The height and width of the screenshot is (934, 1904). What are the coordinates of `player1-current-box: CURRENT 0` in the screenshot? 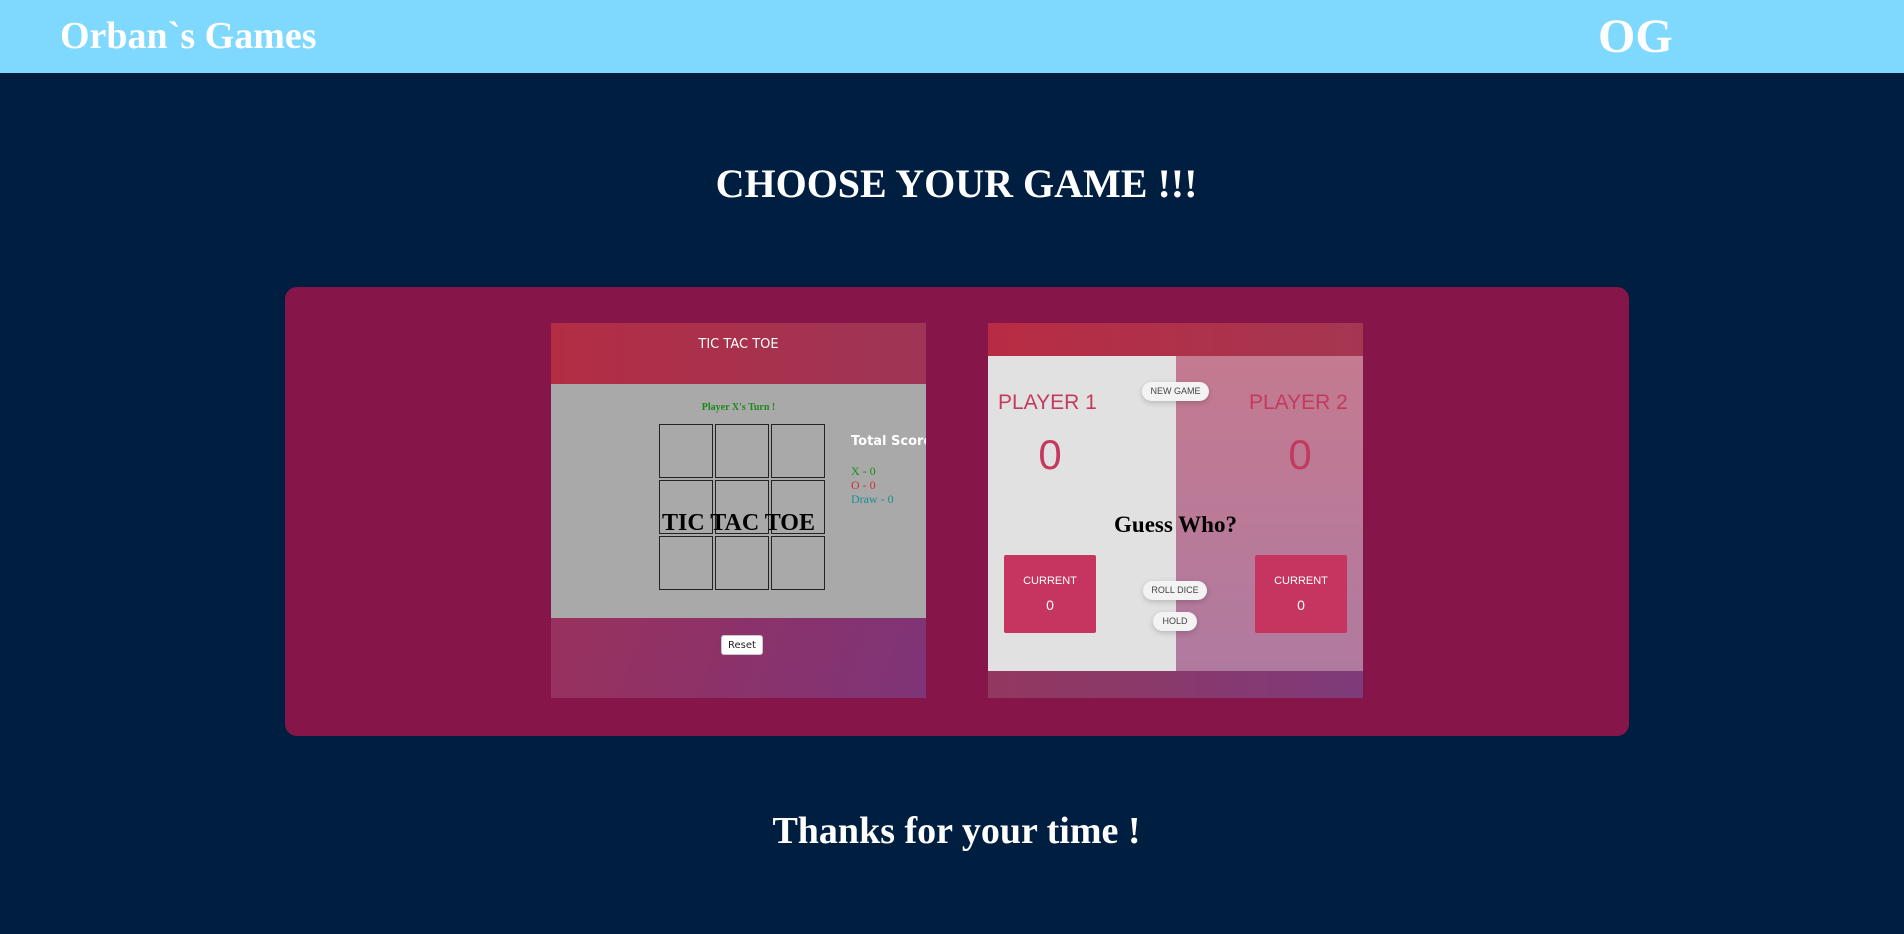 It's located at (1050, 594).